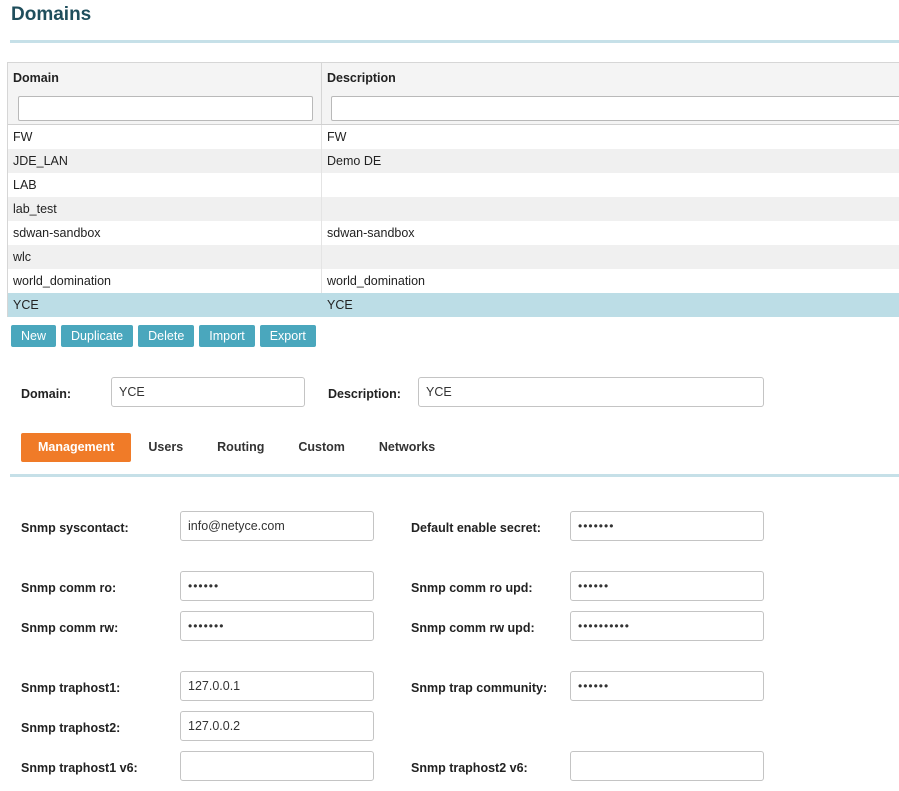 This screenshot has width=899, height=791. I want to click on domain-field: YCE, so click(208, 392).